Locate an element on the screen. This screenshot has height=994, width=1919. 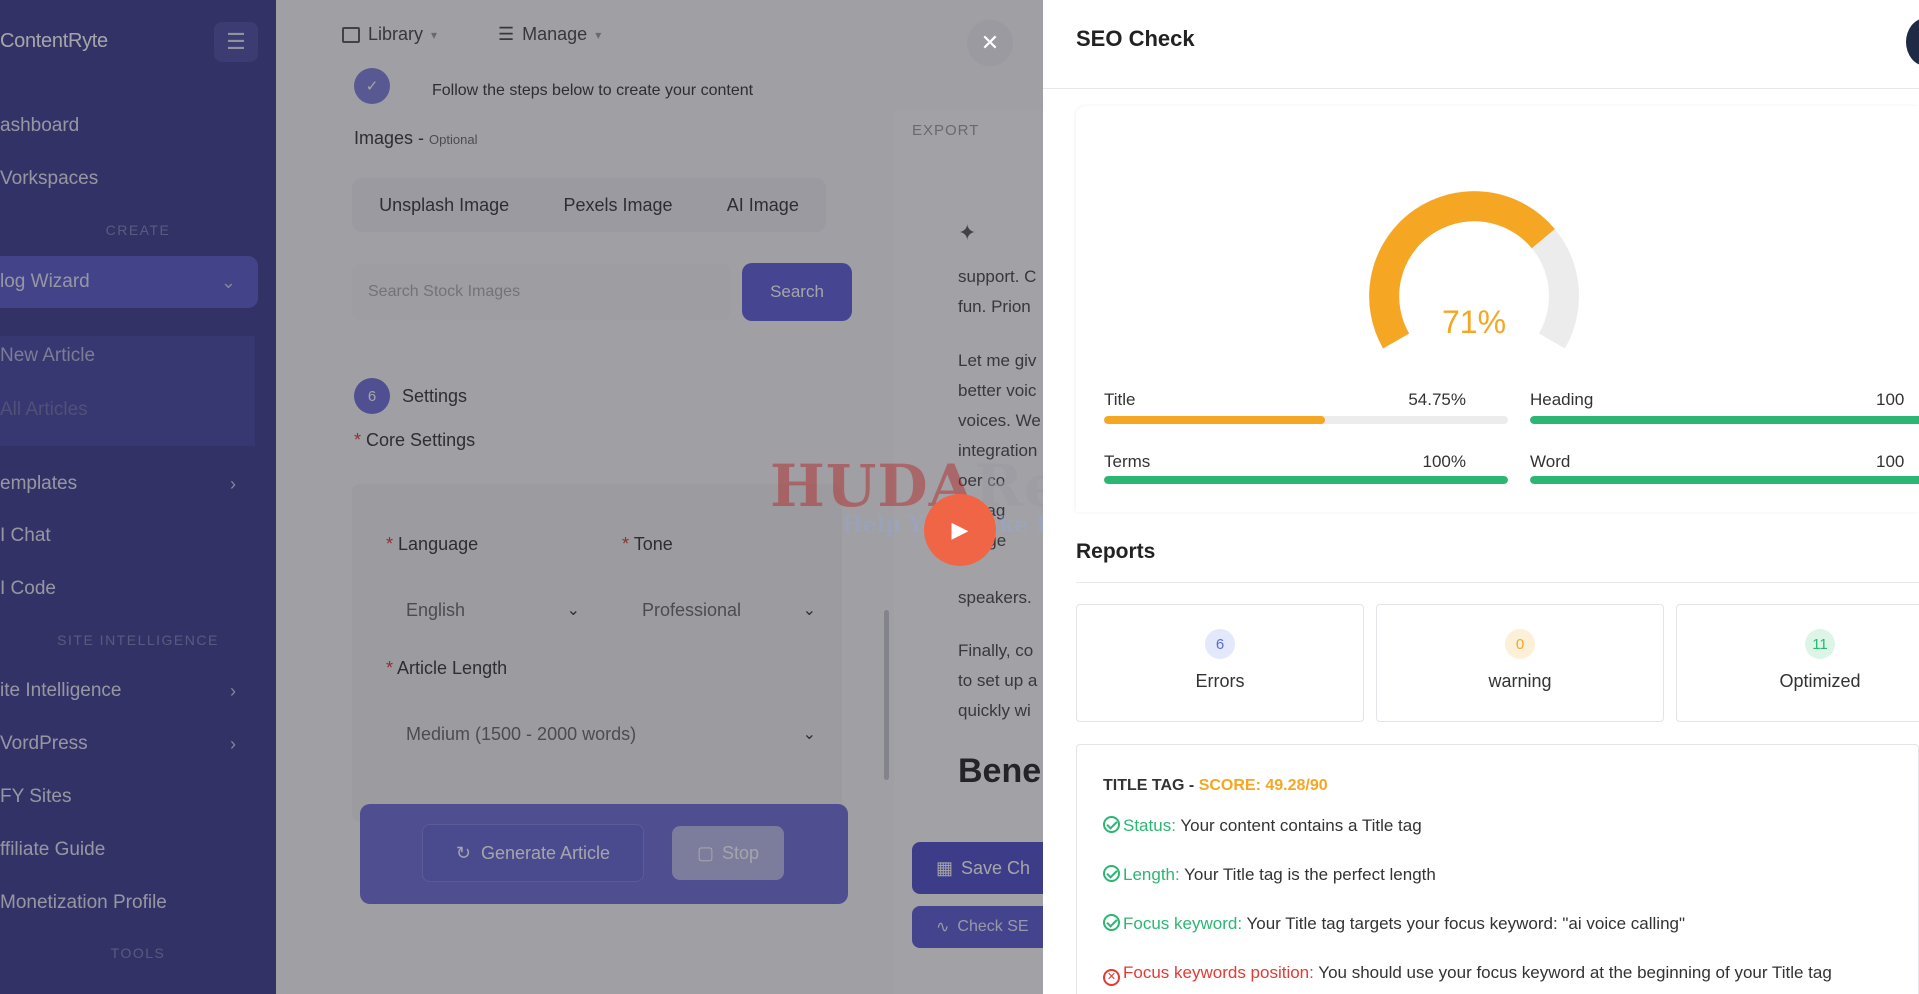
metric-title-value: 54.75% is located at coordinates (1437, 399).